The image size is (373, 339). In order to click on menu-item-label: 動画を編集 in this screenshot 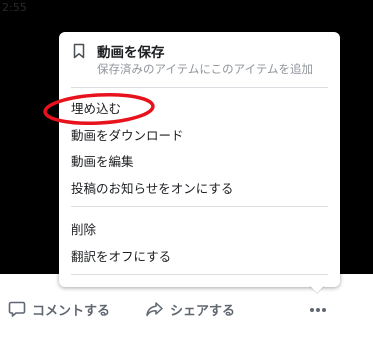, I will do `click(102, 161)`.